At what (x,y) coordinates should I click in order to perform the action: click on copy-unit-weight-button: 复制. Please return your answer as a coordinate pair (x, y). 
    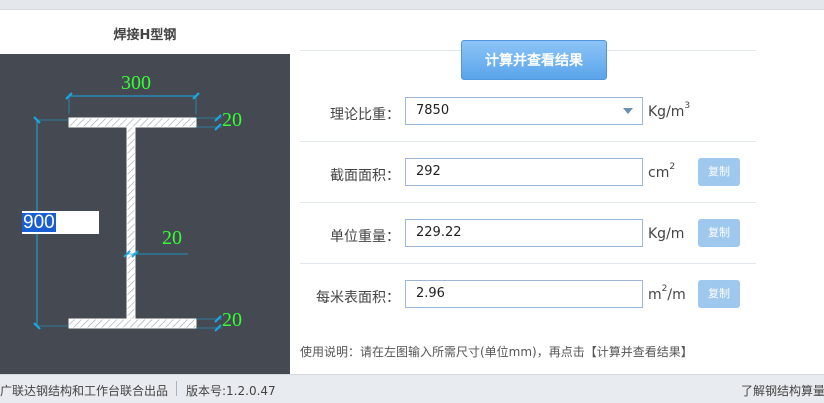
    Looking at the image, I should click on (719, 233).